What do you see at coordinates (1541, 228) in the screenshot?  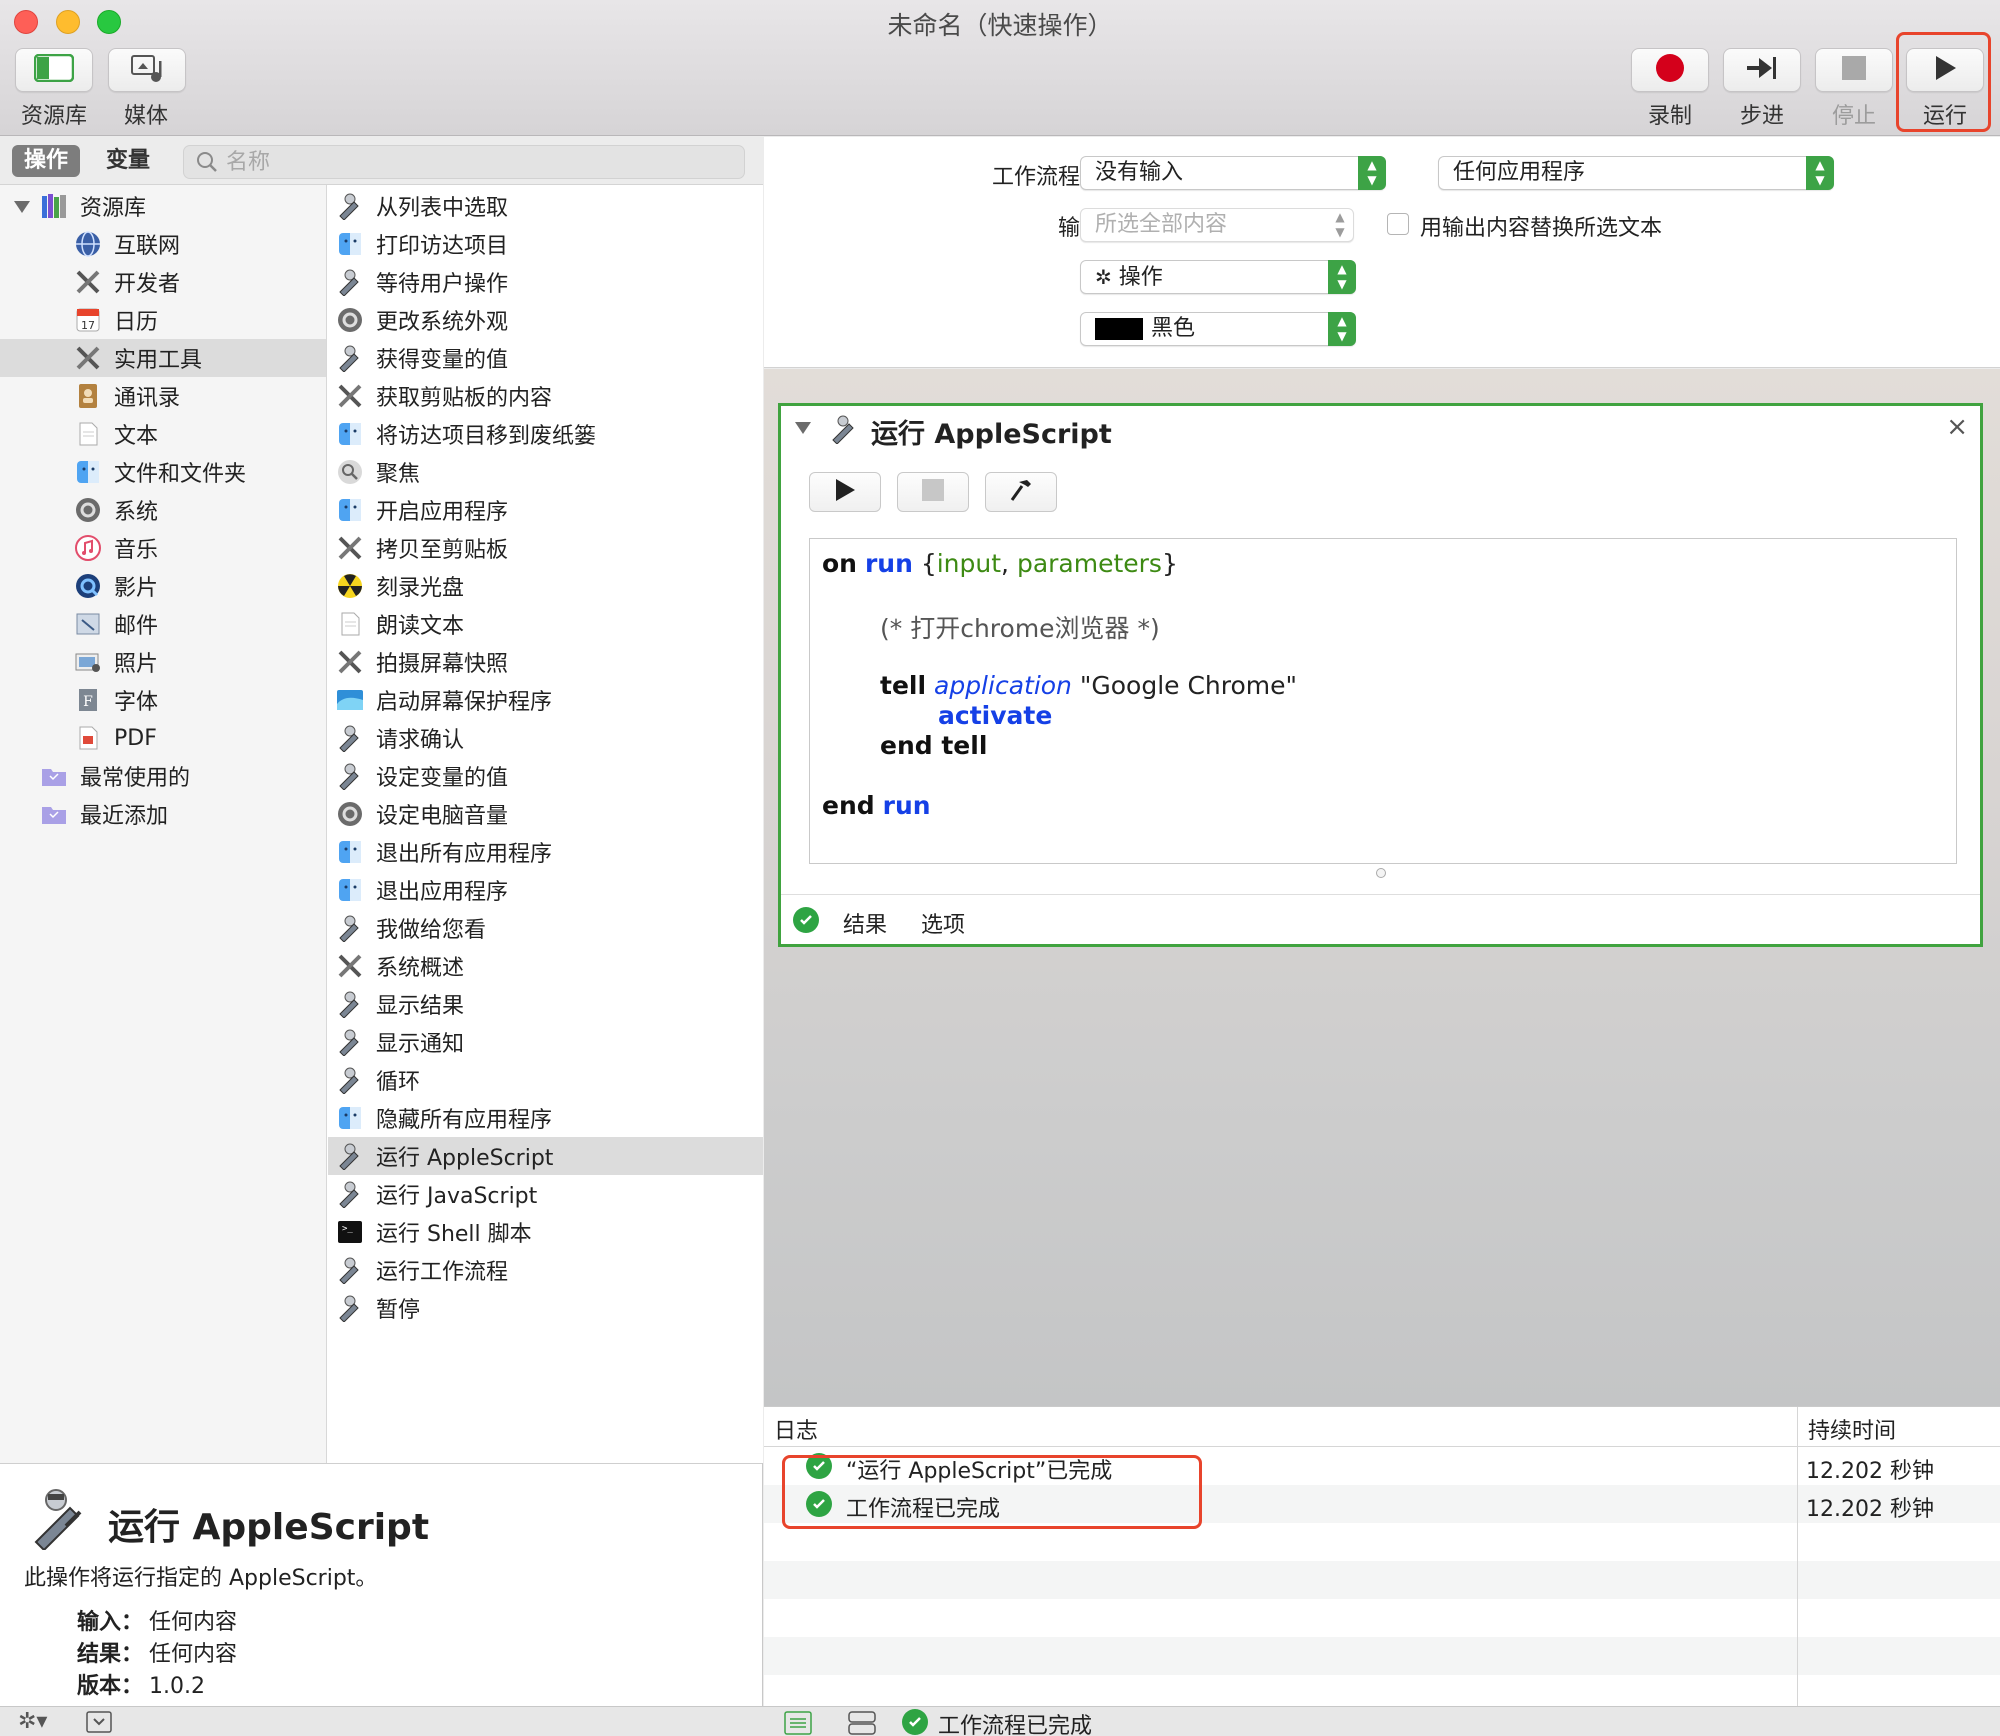 I see `replace-selection-label: 用输出内容替换所选文本` at bounding box center [1541, 228].